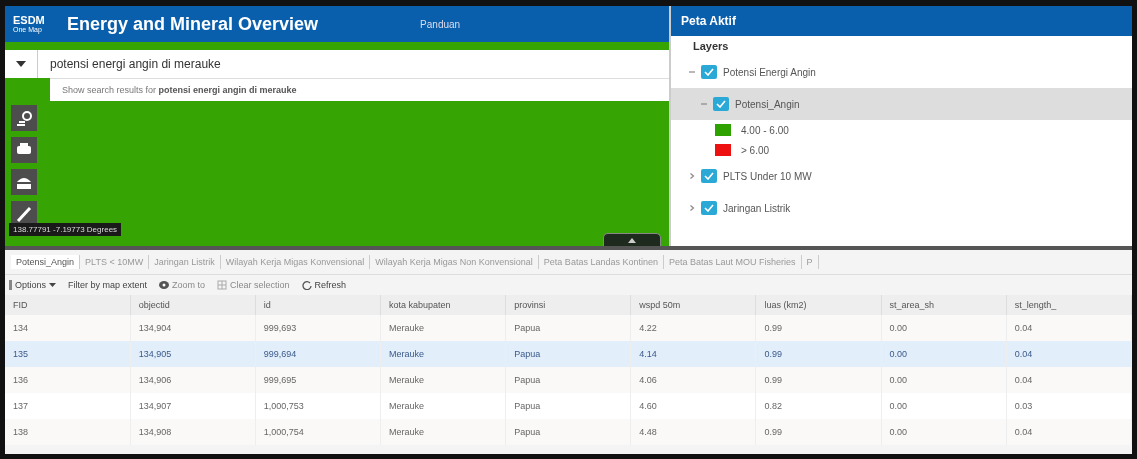  I want to click on layer-label: PLTS Under 10 MW, so click(767, 176).